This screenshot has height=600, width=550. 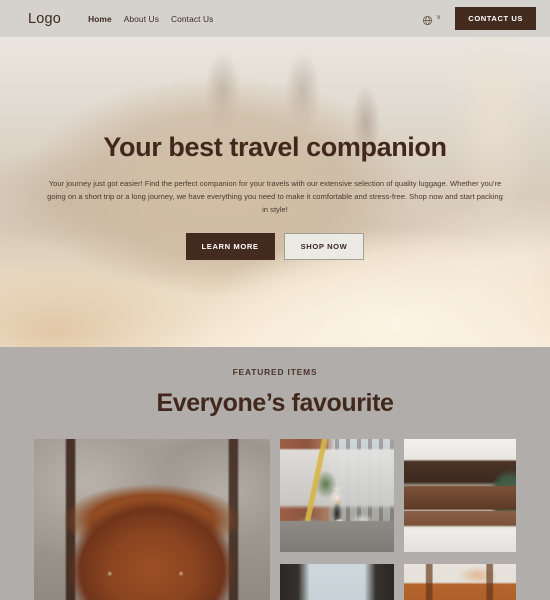 I want to click on nav-item-about-us: About Us, so click(x=141, y=19).